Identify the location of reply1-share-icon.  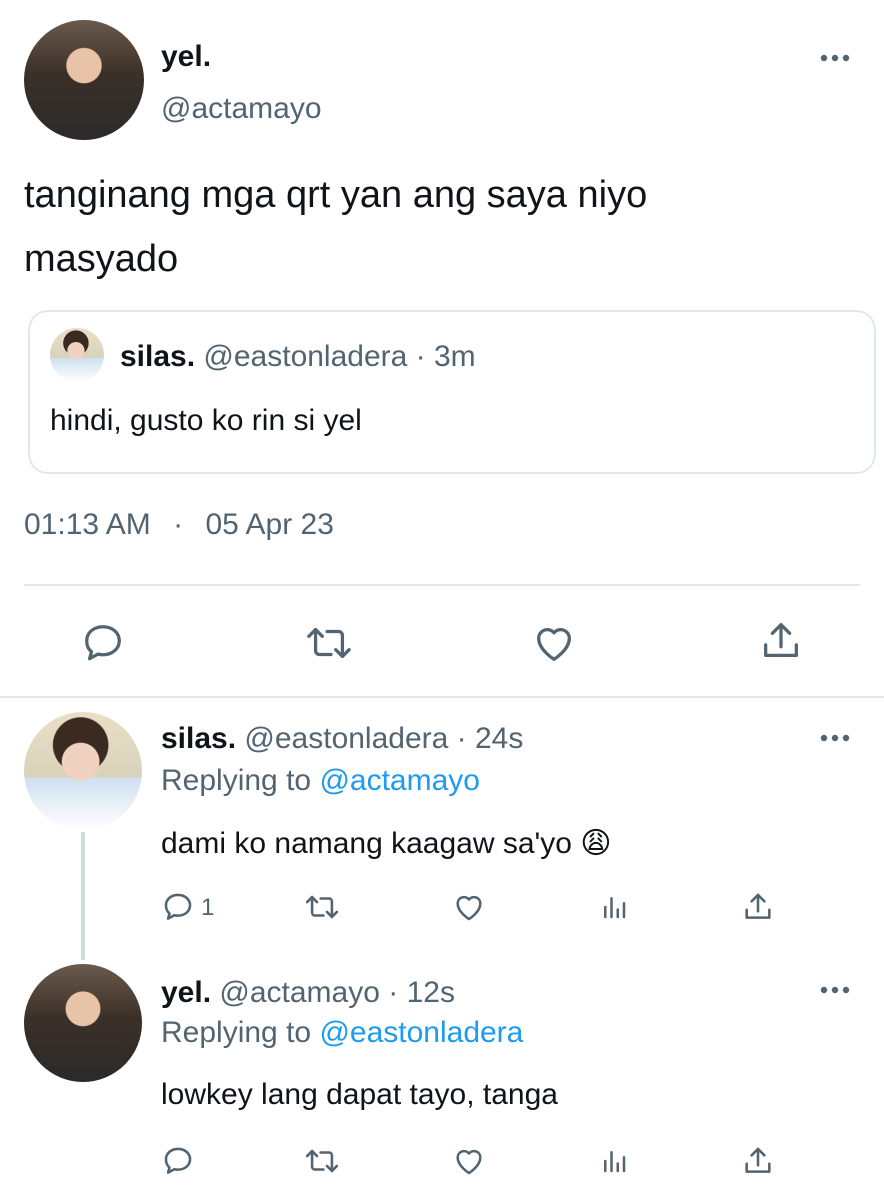
(758, 907).